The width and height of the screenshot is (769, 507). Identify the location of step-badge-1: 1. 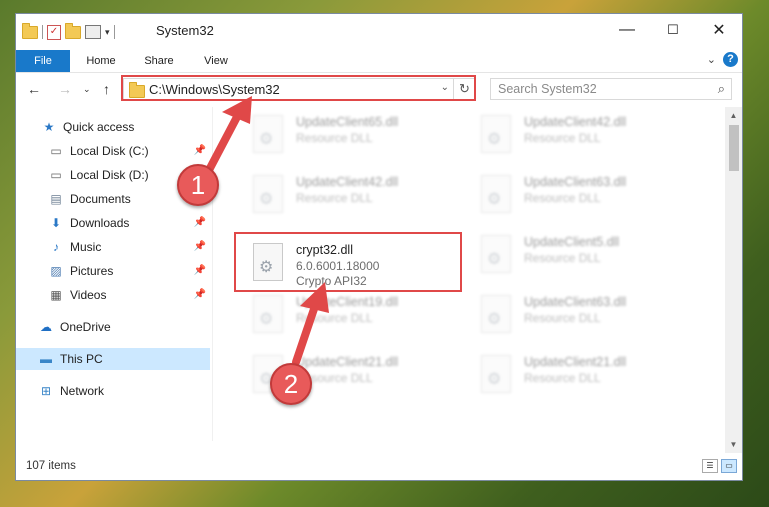
(198, 185).